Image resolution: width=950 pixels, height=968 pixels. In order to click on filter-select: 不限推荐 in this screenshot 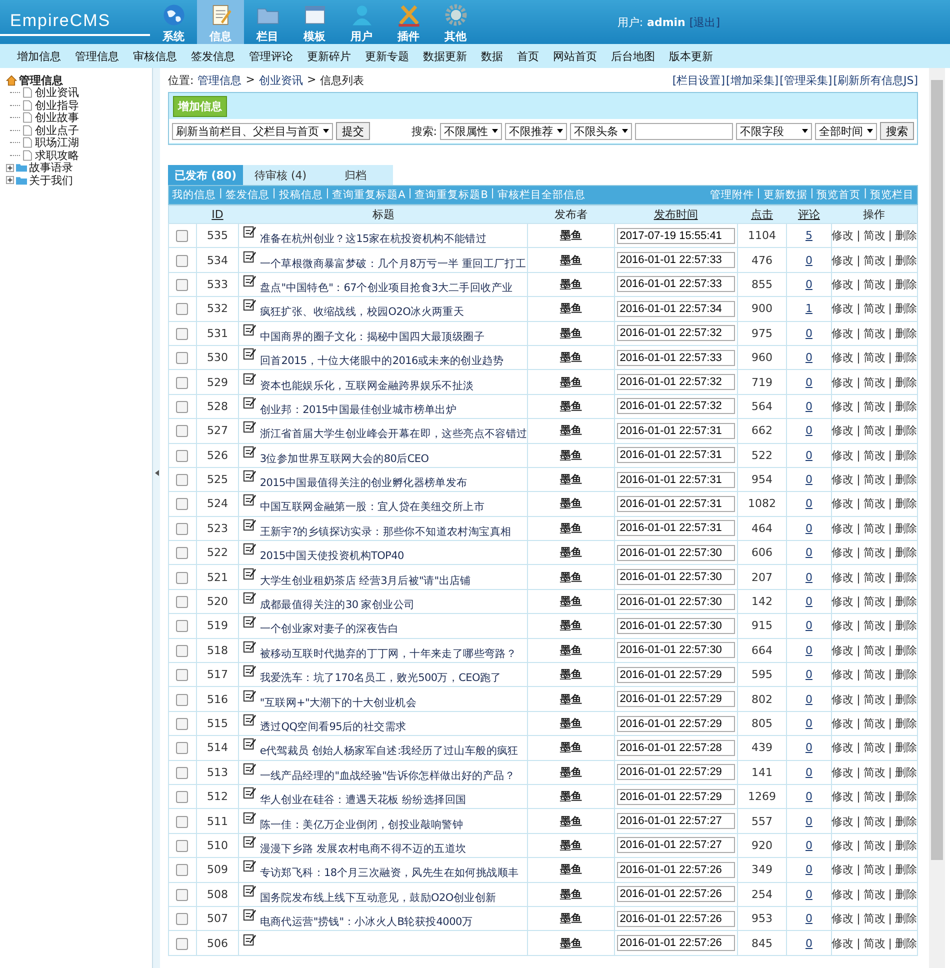, I will do `click(536, 131)`.